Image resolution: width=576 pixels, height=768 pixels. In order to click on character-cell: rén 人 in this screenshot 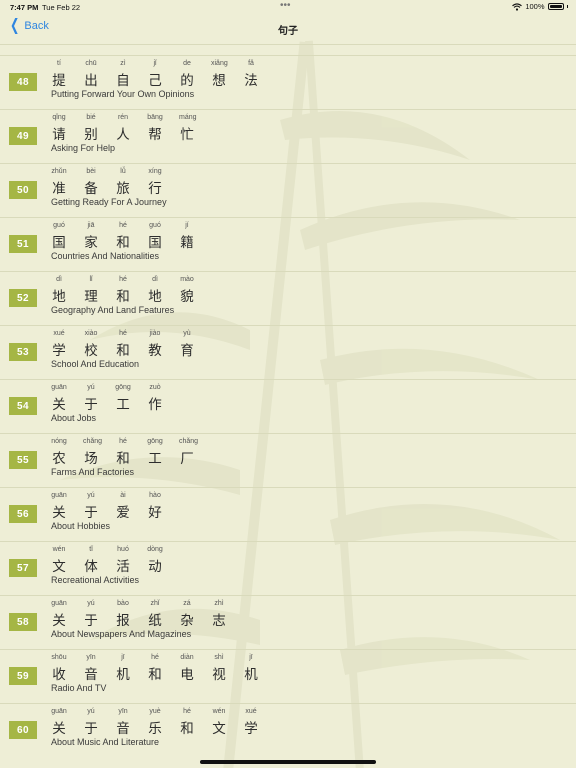, I will do `click(131, 129)`.